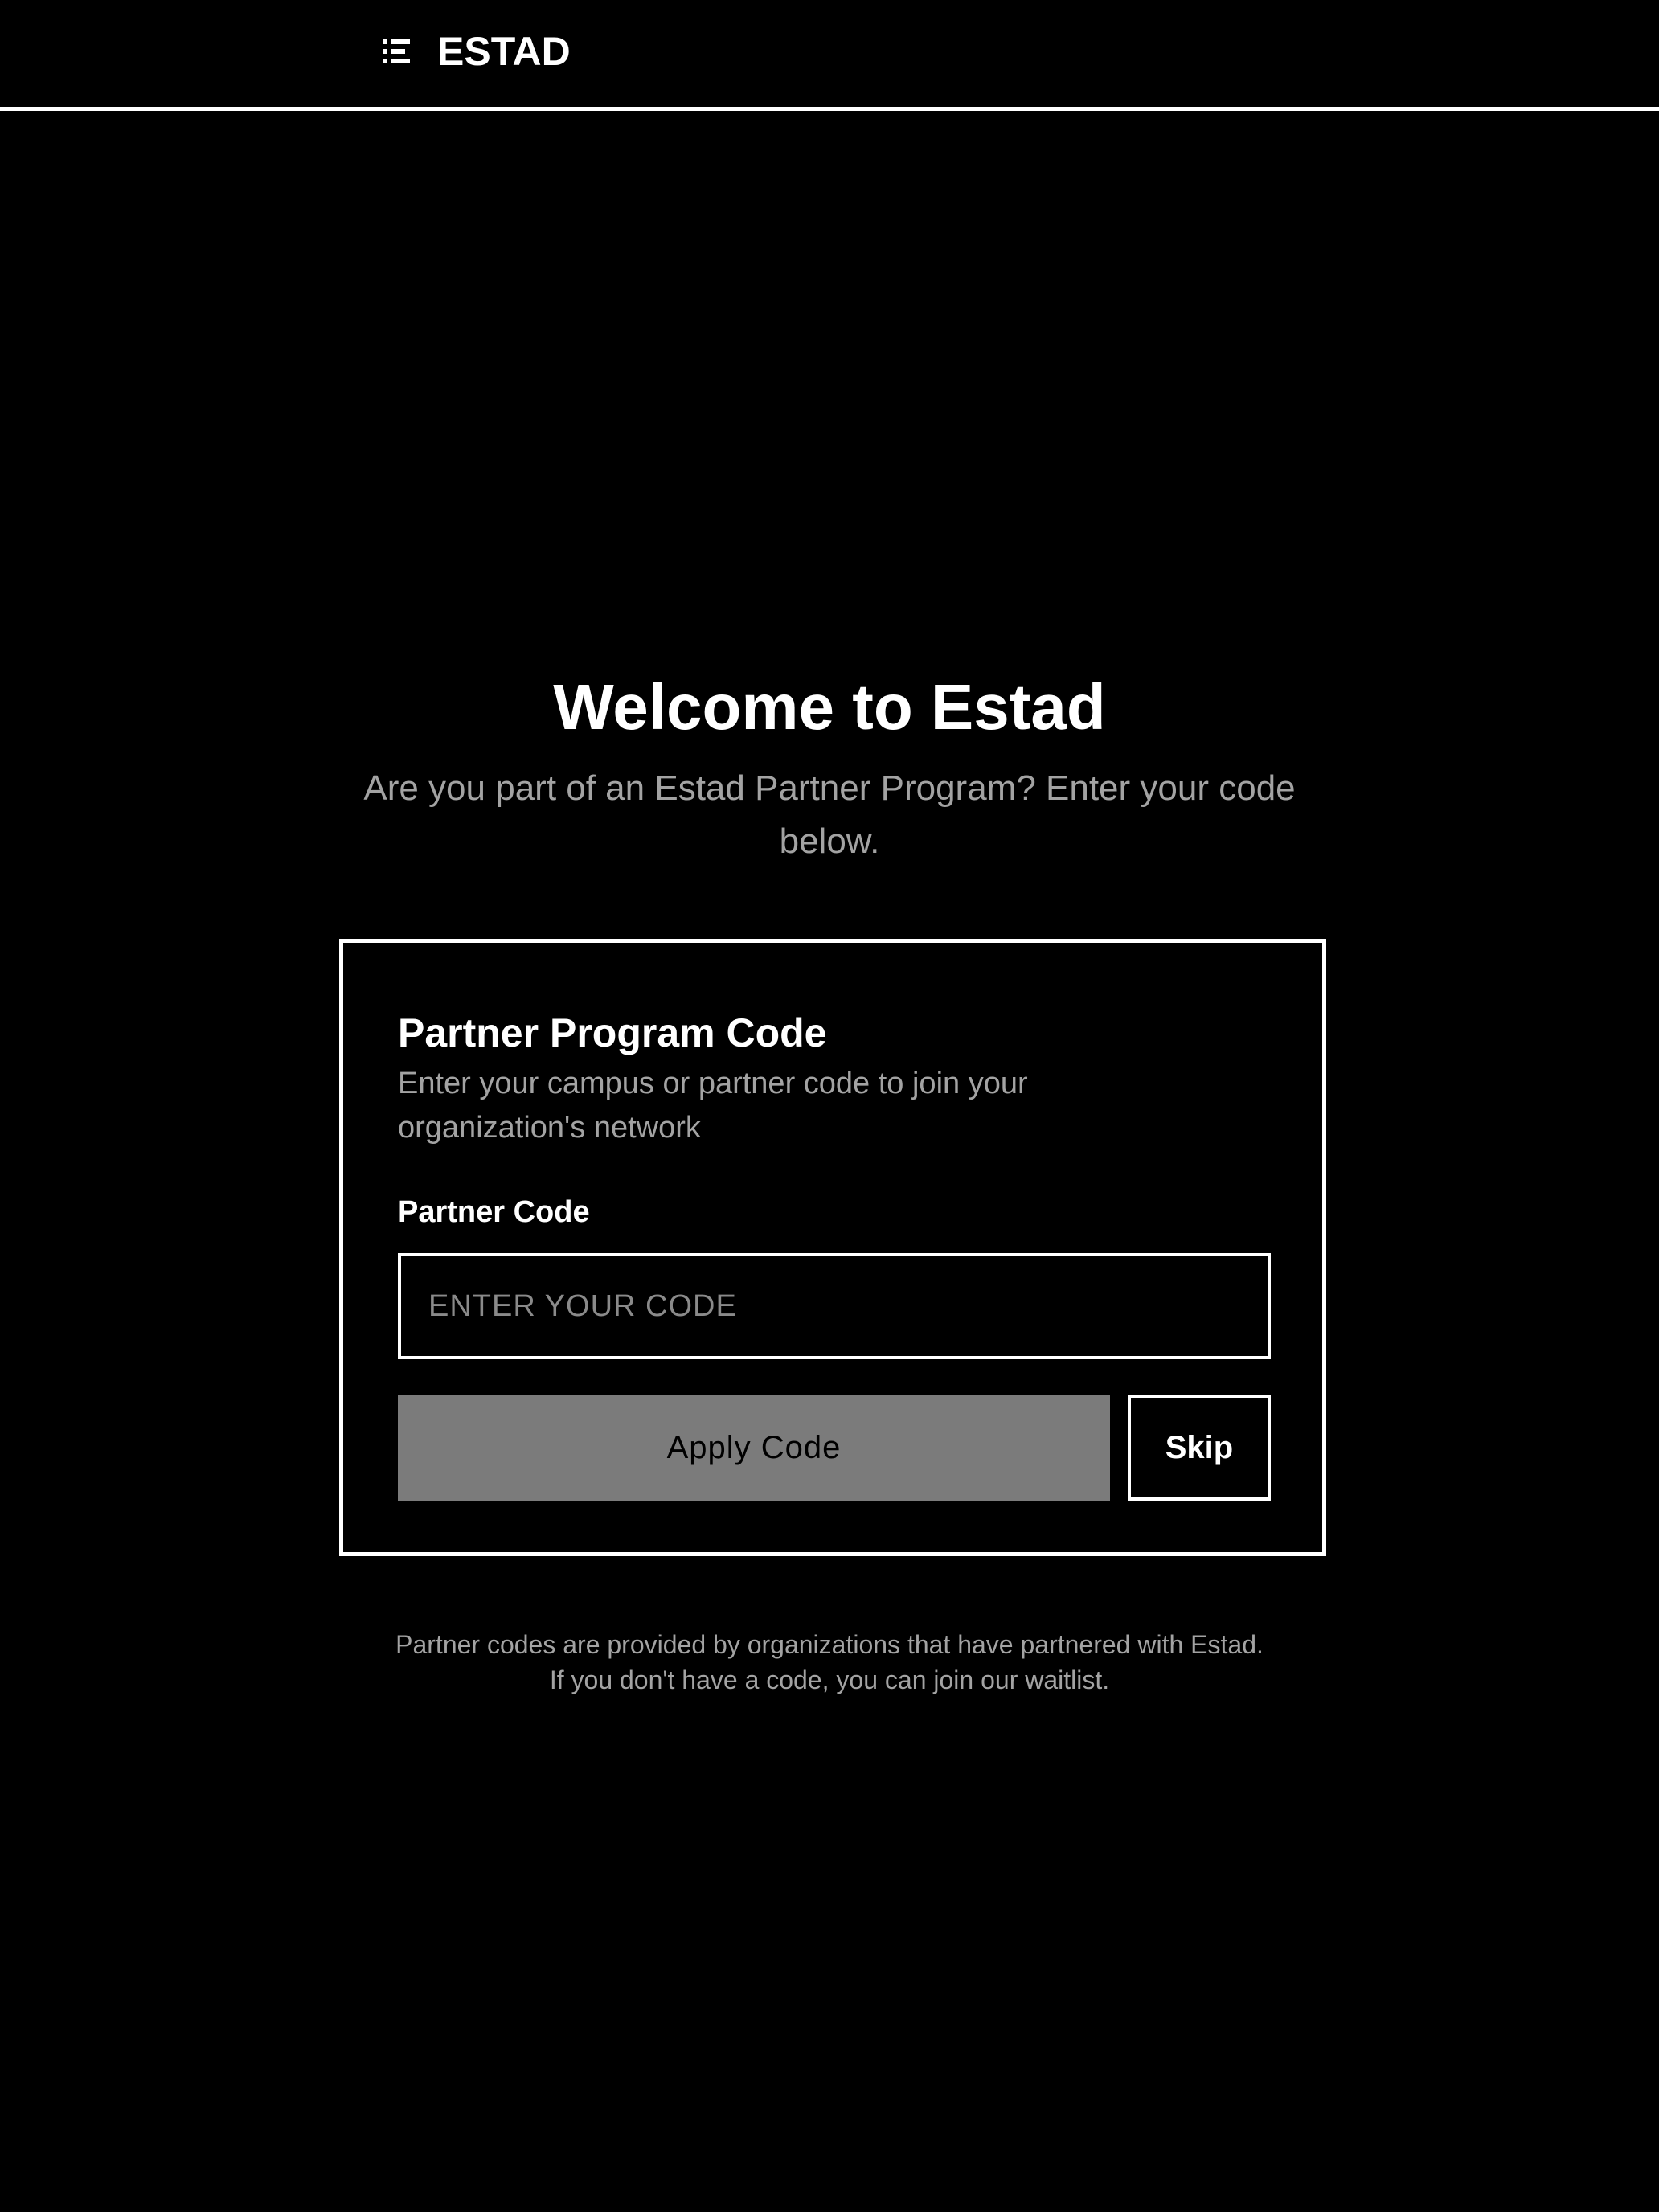  I want to click on top-bar: ESTAD, so click(829, 55).